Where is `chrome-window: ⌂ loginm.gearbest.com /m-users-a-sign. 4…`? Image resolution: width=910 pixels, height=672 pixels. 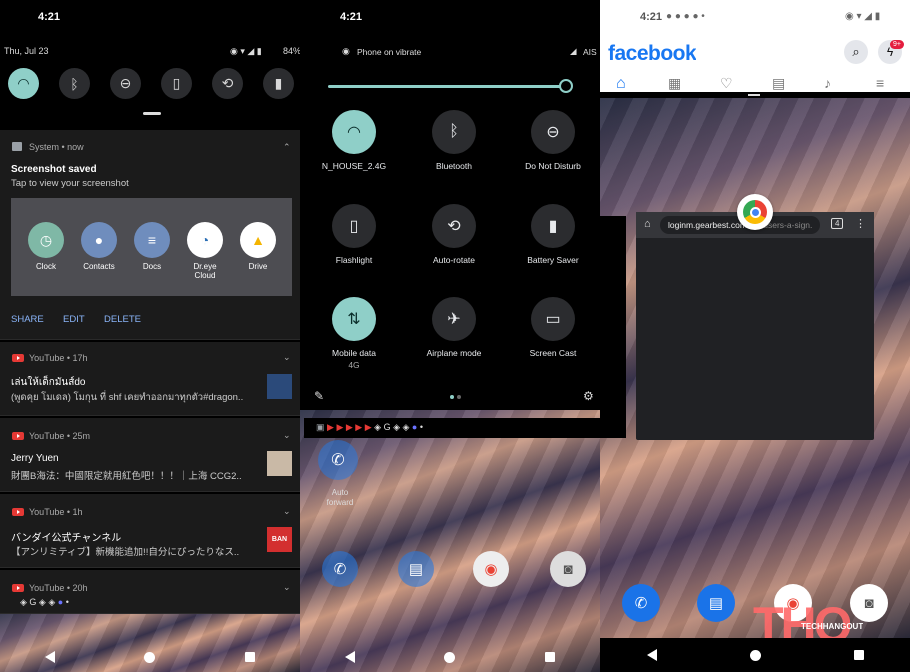 chrome-window: ⌂ loginm.gearbest.com /m-users-a-sign. 4… is located at coordinates (755, 326).